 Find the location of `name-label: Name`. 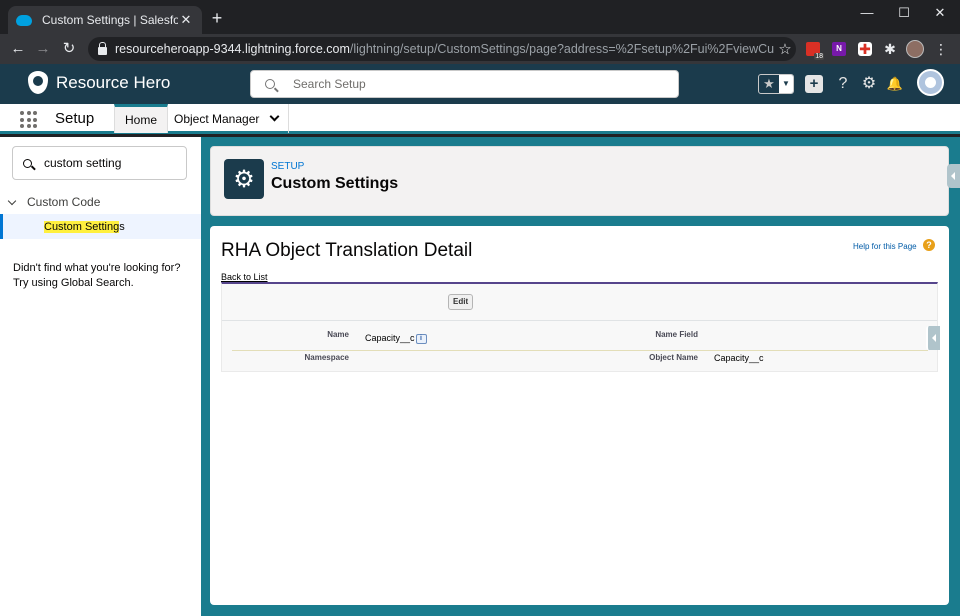

name-label: Name is located at coordinates (338, 334).